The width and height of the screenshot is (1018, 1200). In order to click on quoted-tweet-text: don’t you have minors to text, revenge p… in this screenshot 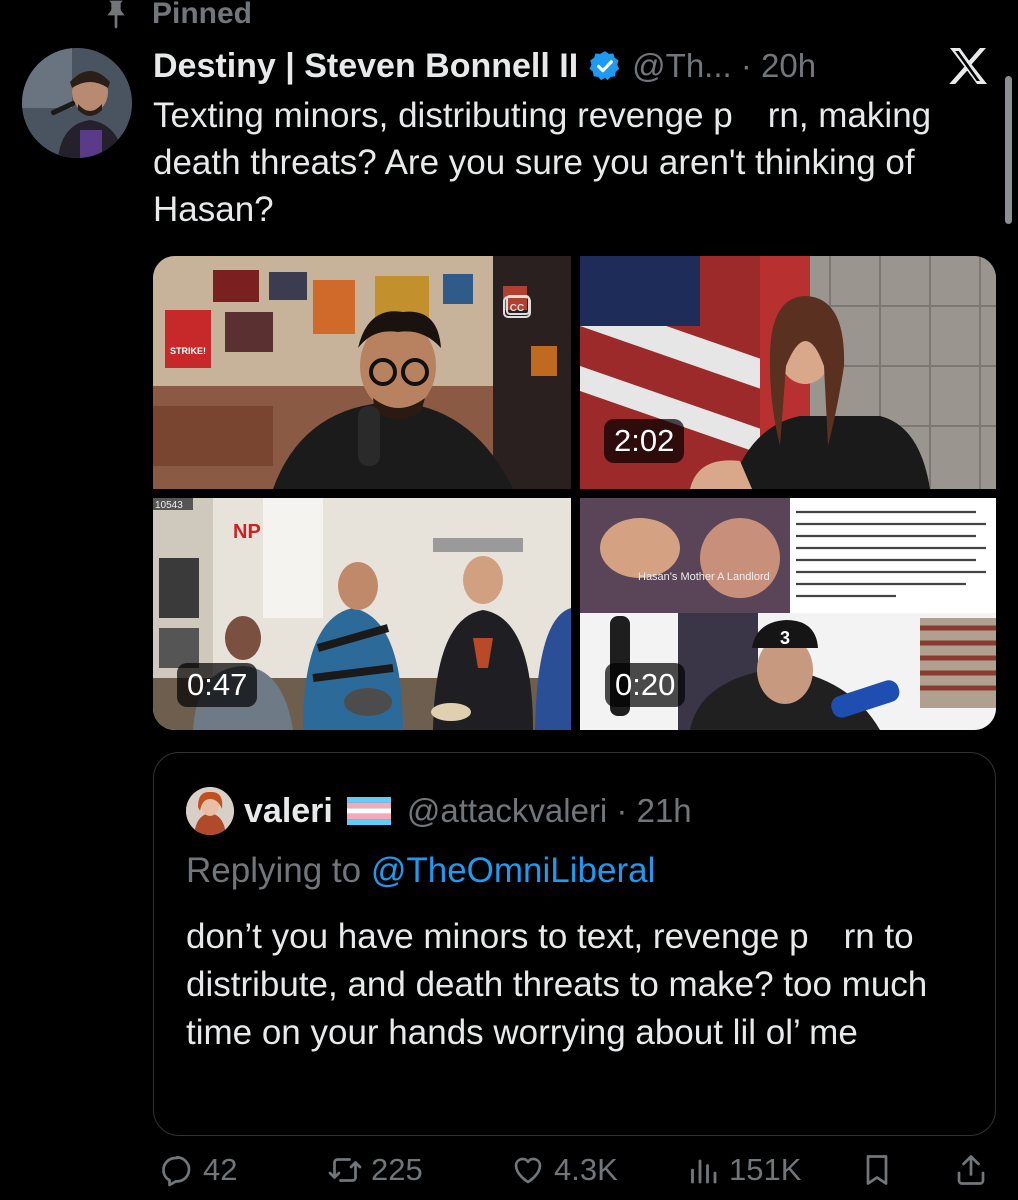, I will do `click(557, 984)`.